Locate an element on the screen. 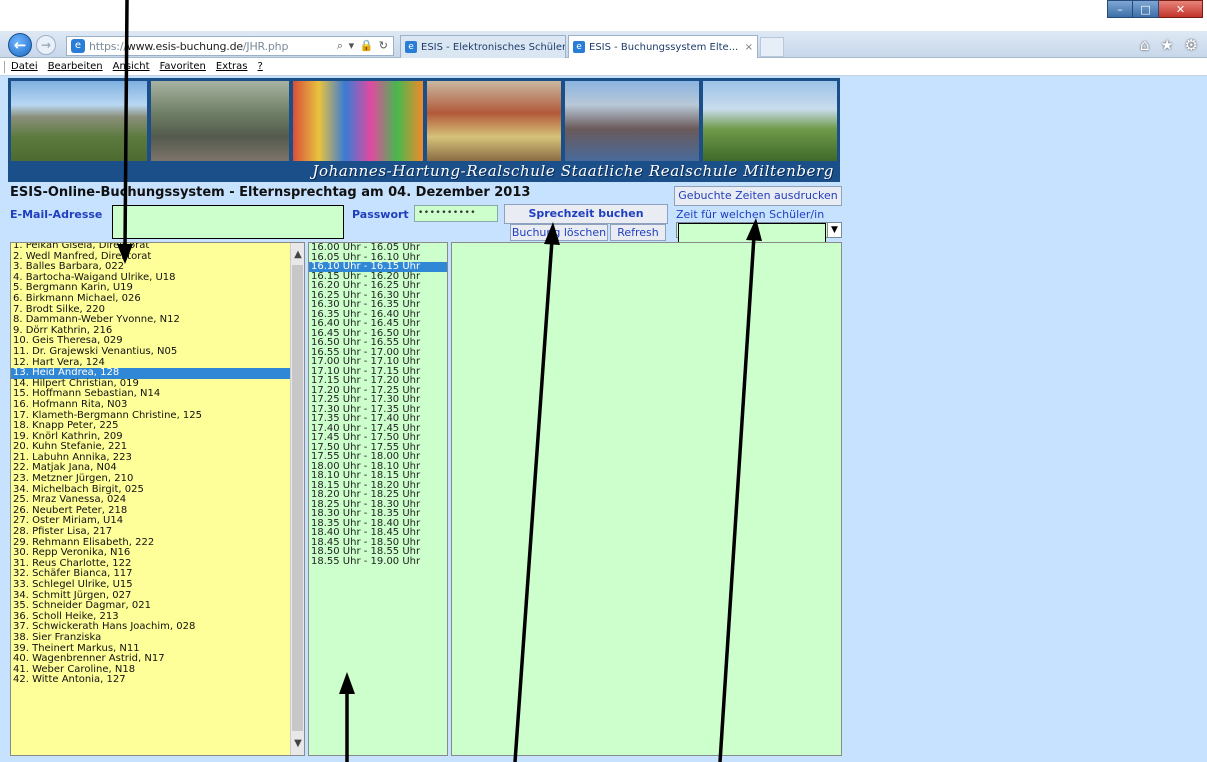 The image size is (1207, 762). teacher-list-item: 11. Dr. Grajewski Venantius, N05 is located at coordinates (151, 352).